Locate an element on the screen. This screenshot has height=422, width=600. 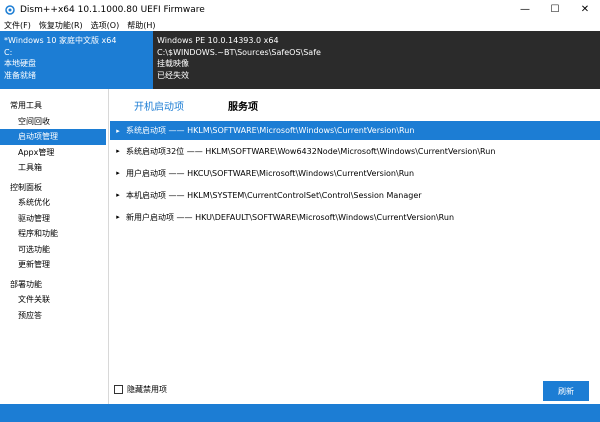
hide-disabled-option: 隐藏禁用项 is located at coordinates (140, 389).